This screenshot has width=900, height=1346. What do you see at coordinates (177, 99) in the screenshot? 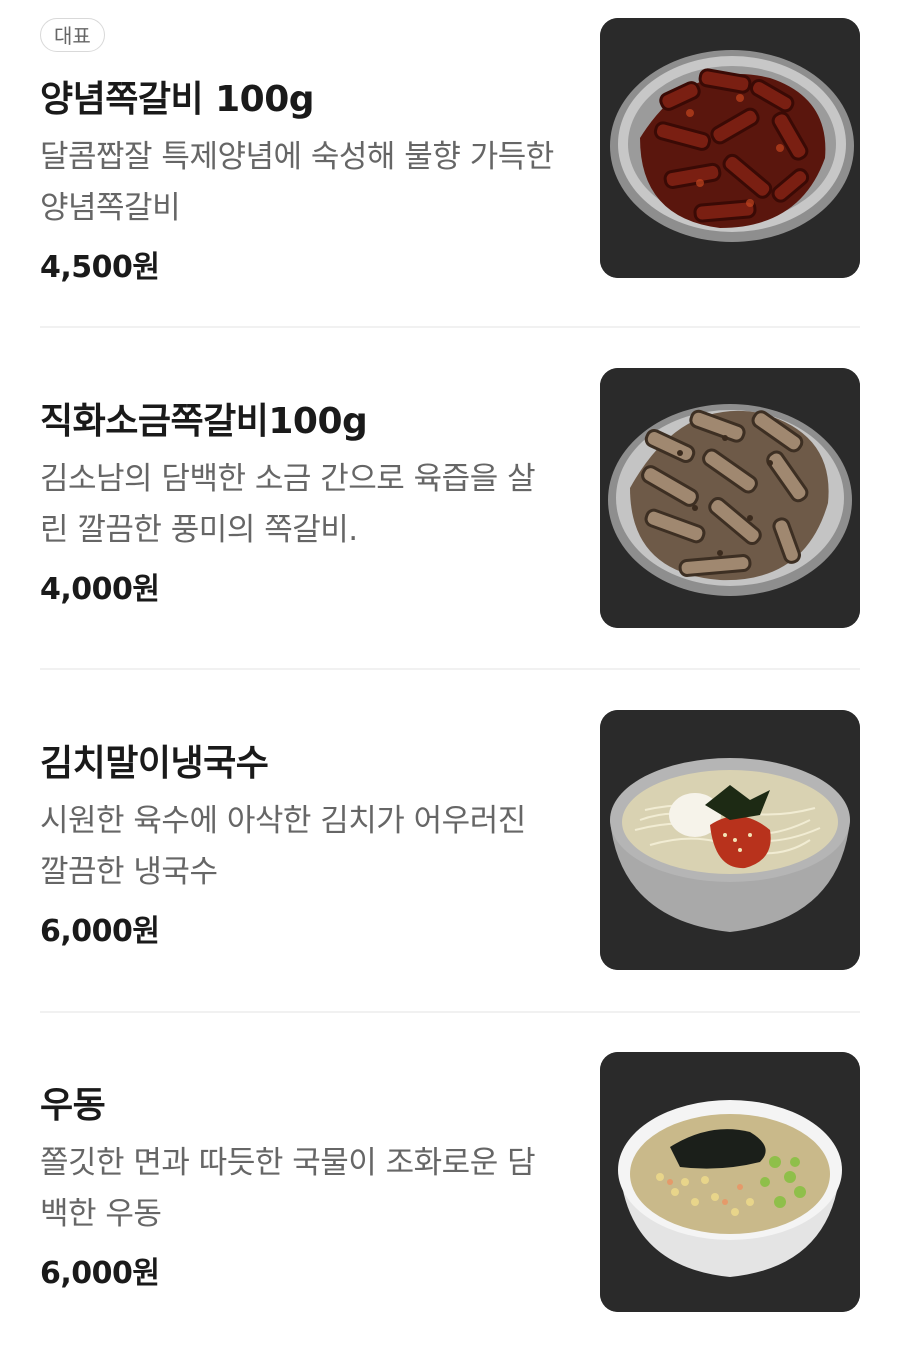
I see `menu-item-name: 양념쪽갈비 100g` at bounding box center [177, 99].